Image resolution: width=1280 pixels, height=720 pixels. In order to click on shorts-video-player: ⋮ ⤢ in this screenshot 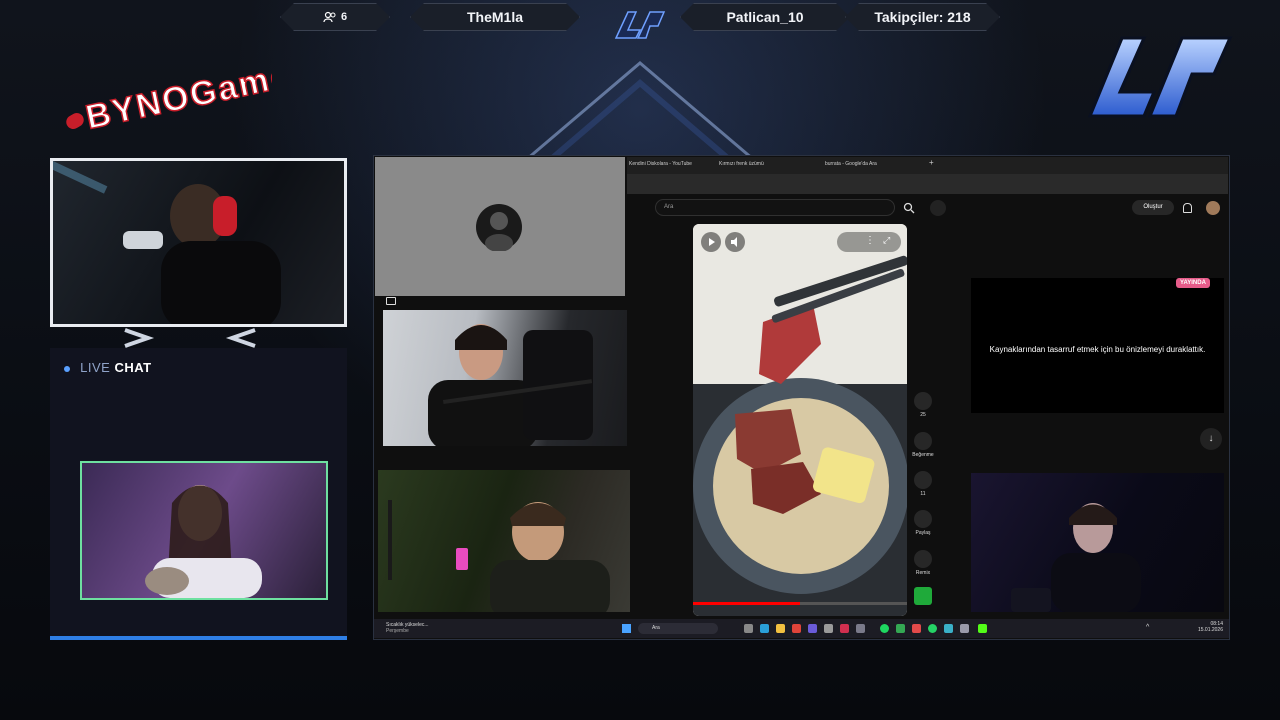, I will do `click(800, 420)`.